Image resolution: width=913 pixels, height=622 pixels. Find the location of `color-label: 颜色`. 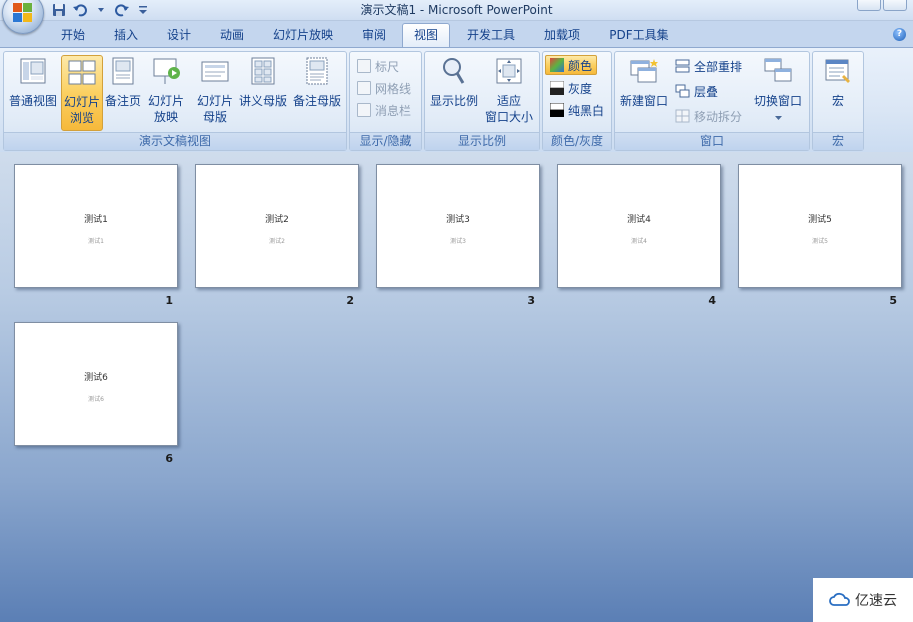

color-label: 颜色 is located at coordinates (580, 65).